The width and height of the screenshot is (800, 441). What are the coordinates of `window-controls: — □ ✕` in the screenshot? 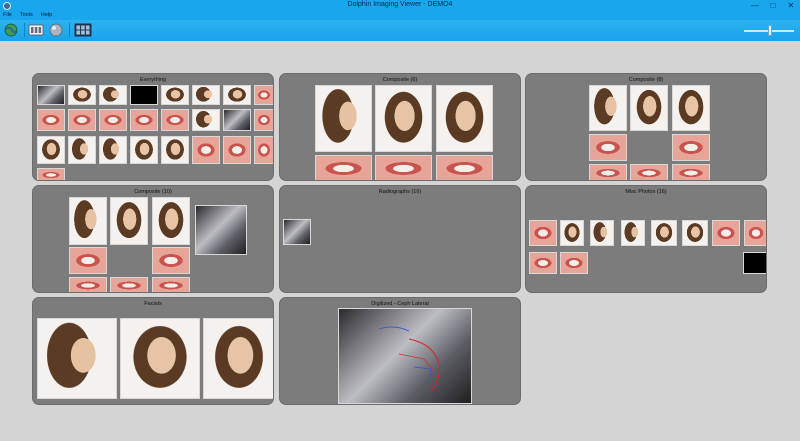 It's located at (773, 6).